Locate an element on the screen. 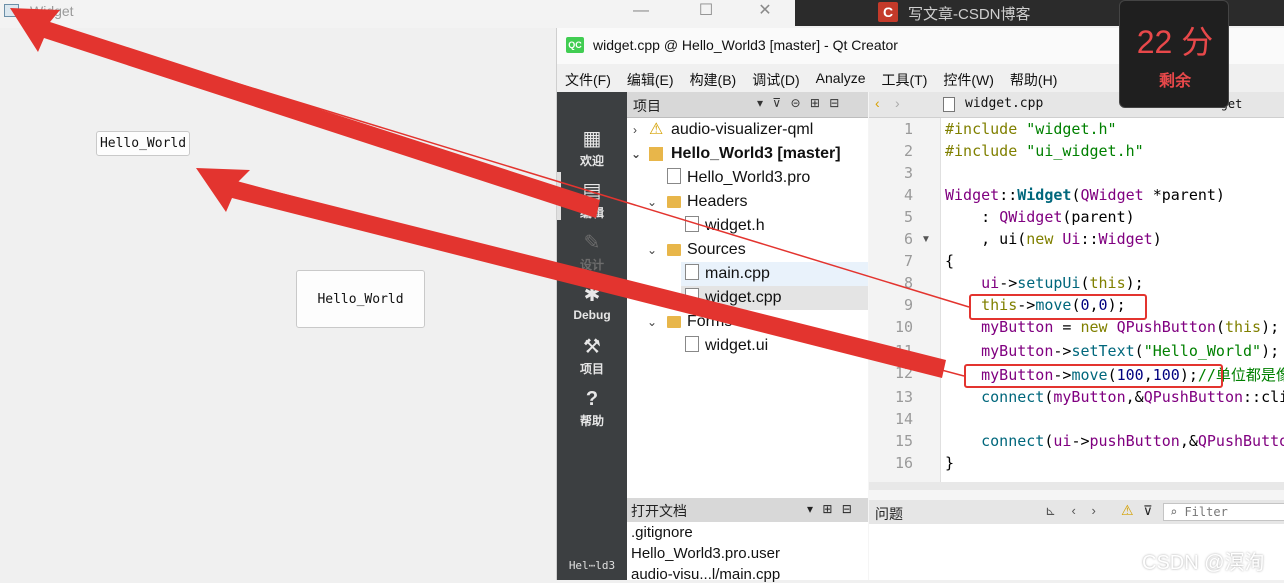 This screenshot has width=1284, height=583. open-docs-tools-icon: ▾ ⊞ ⊟ is located at coordinates (831, 509).